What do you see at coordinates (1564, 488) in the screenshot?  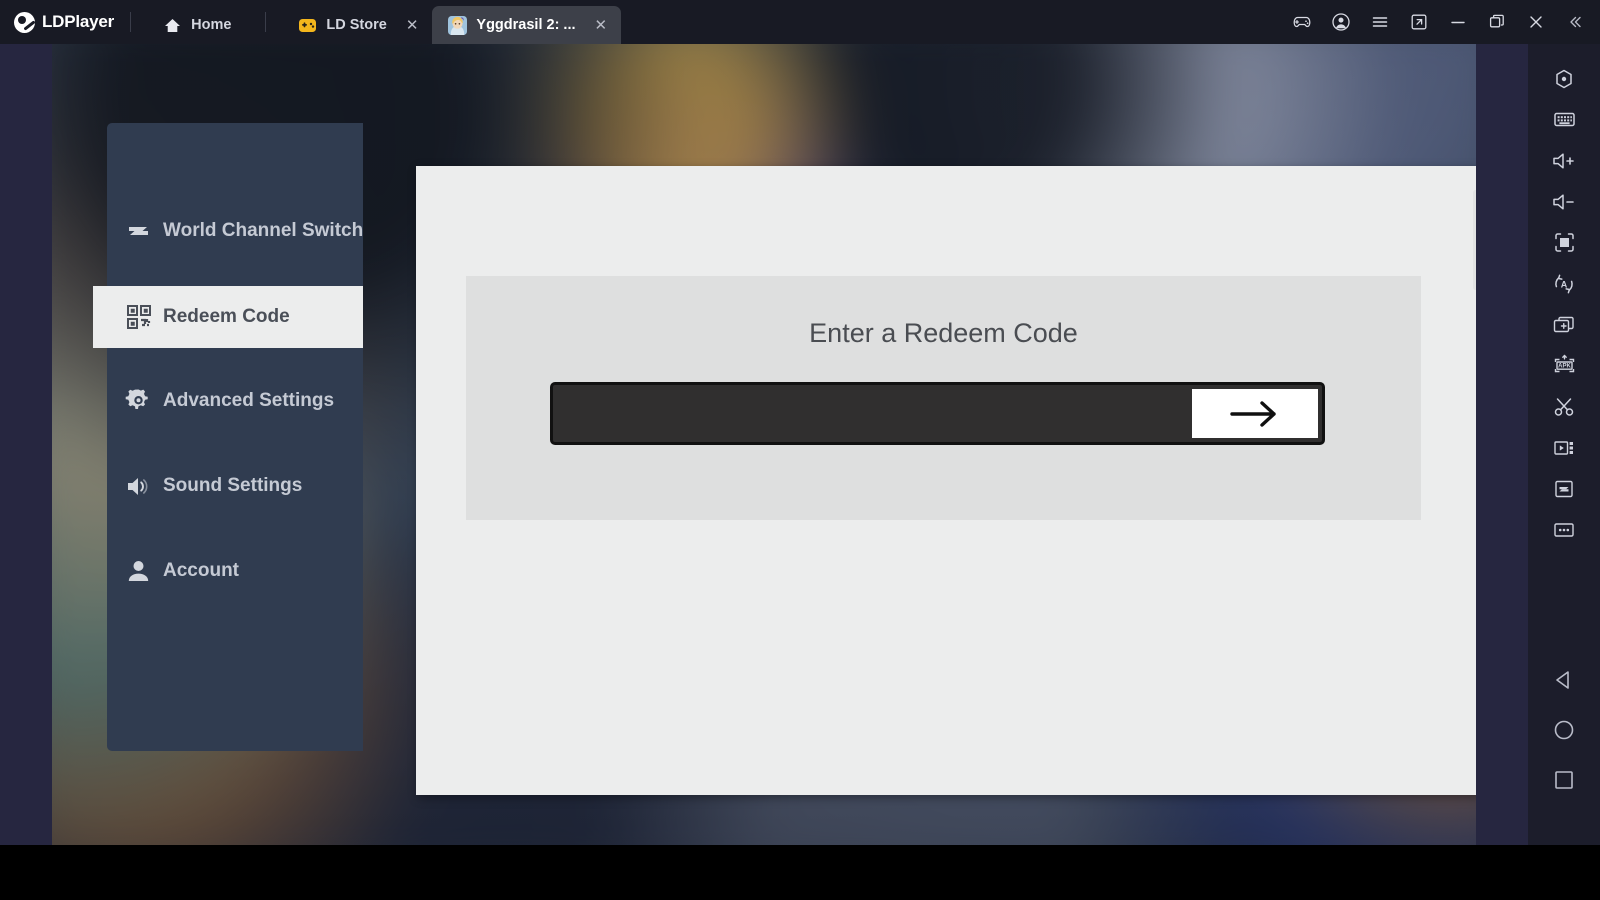 I see `shared-folder-icon` at bounding box center [1564, 488].